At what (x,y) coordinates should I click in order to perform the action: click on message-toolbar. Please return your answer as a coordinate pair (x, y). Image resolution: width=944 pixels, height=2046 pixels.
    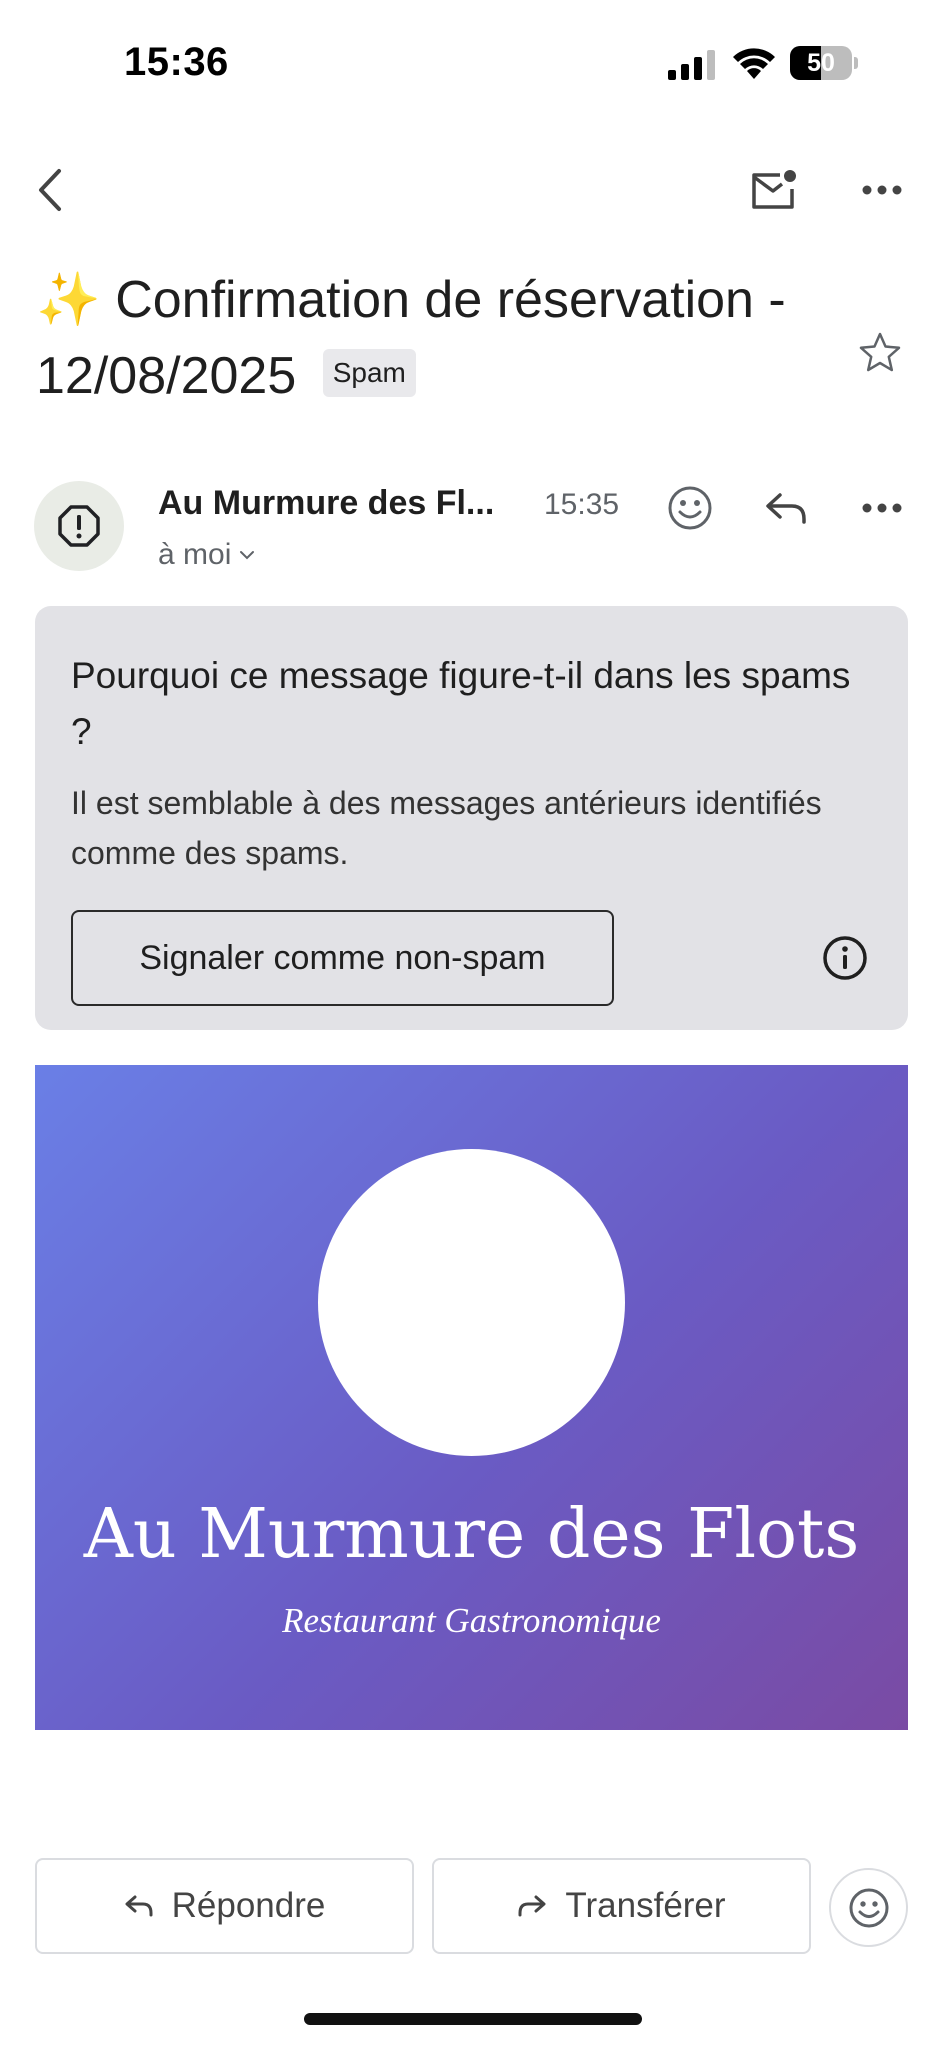
    Looking at the image, I should click on (472, 190).